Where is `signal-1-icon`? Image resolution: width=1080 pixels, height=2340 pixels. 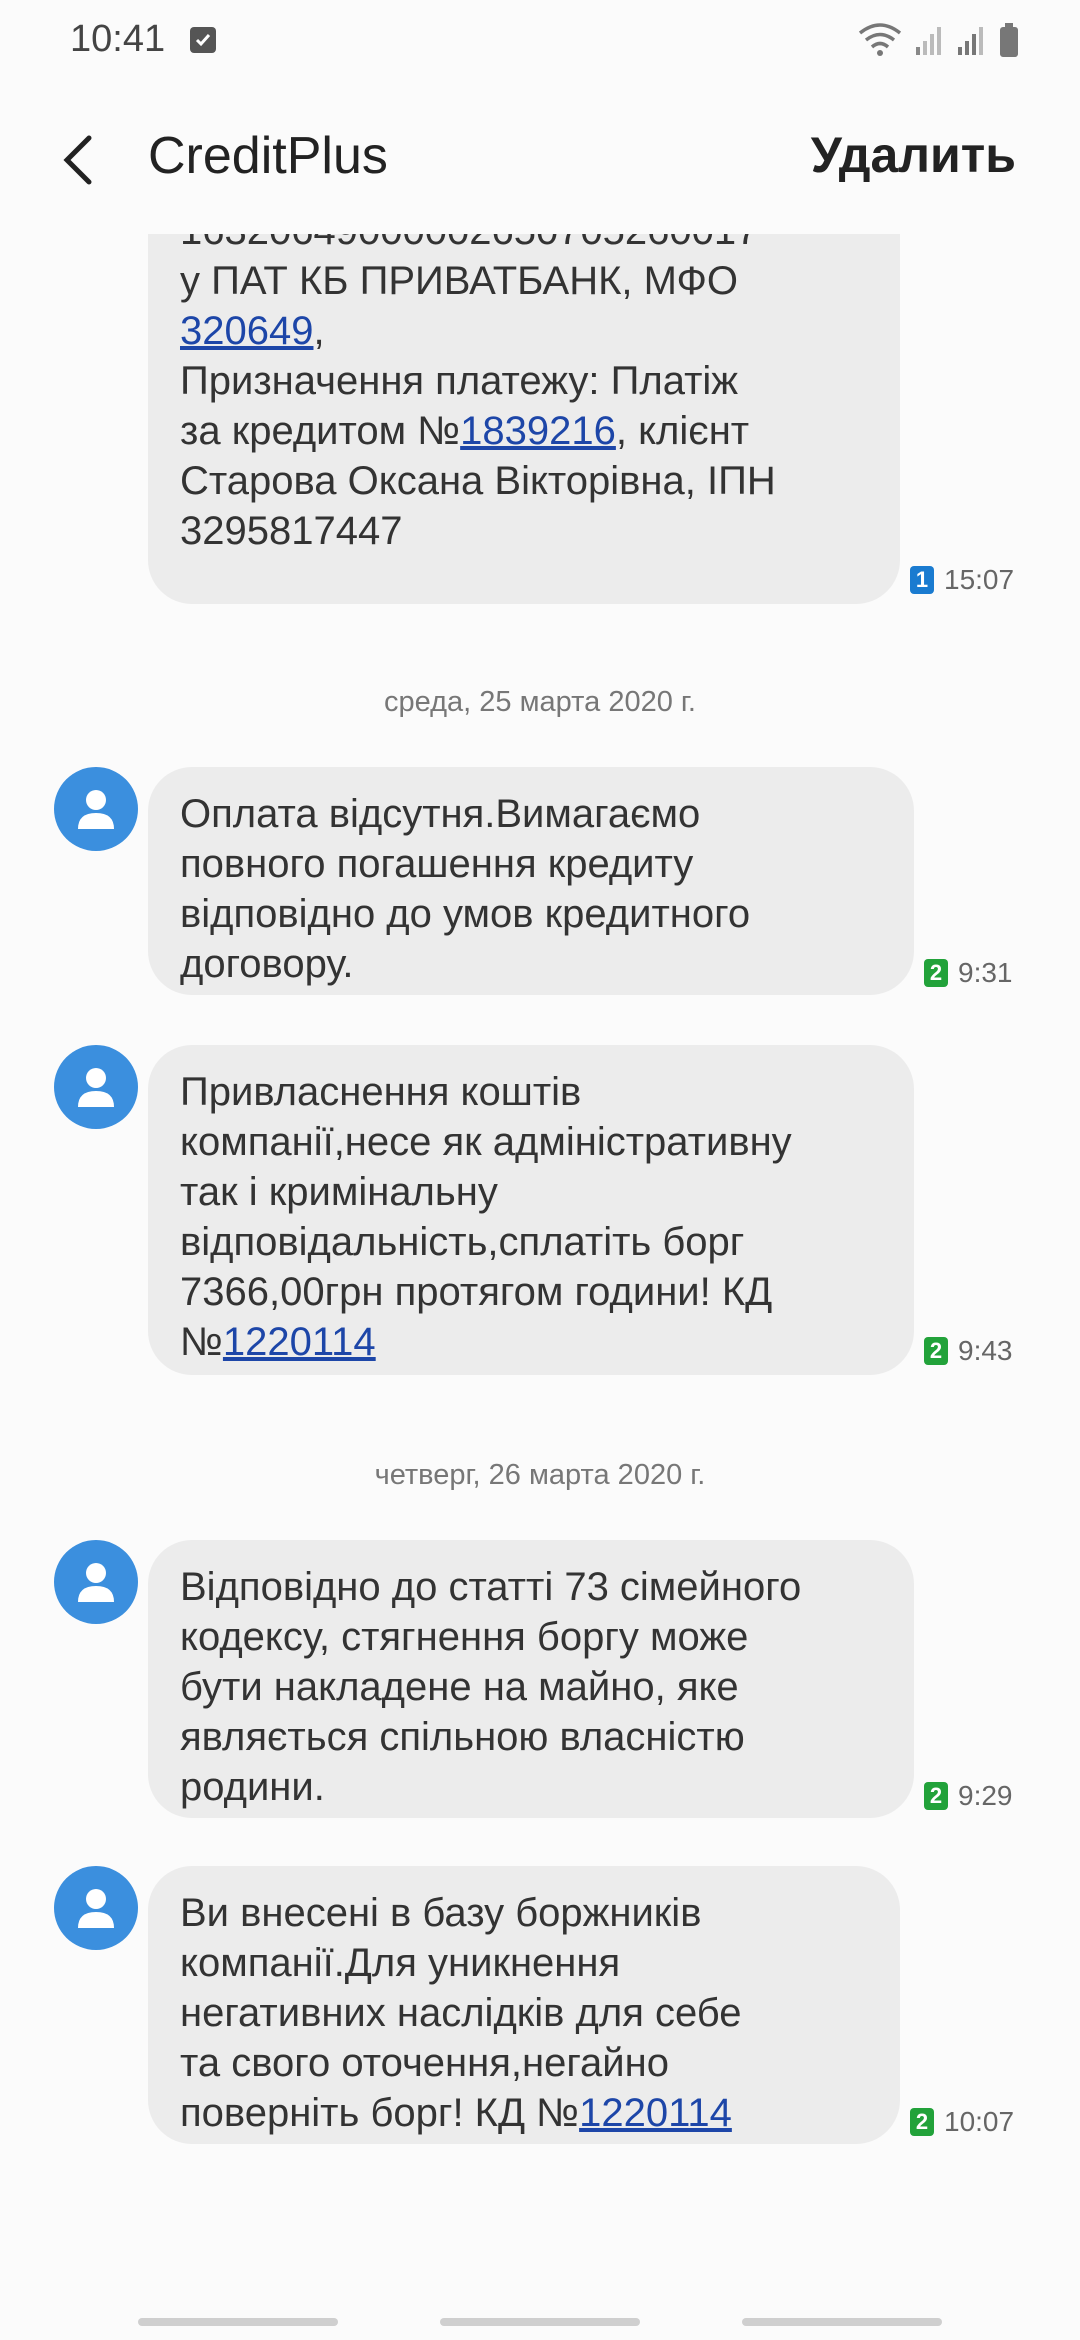
signal-1-icon is located at coordinates (928, 41).